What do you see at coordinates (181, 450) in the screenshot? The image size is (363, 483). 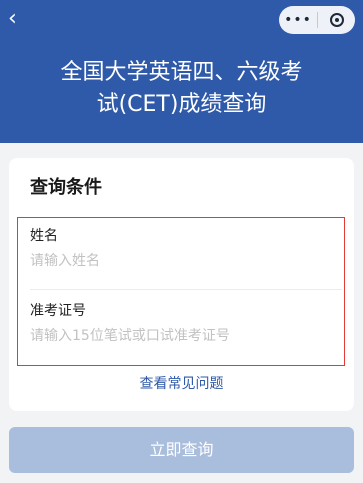 I see `query-submit-button: 立即查询` at bounding box center [181, 450].